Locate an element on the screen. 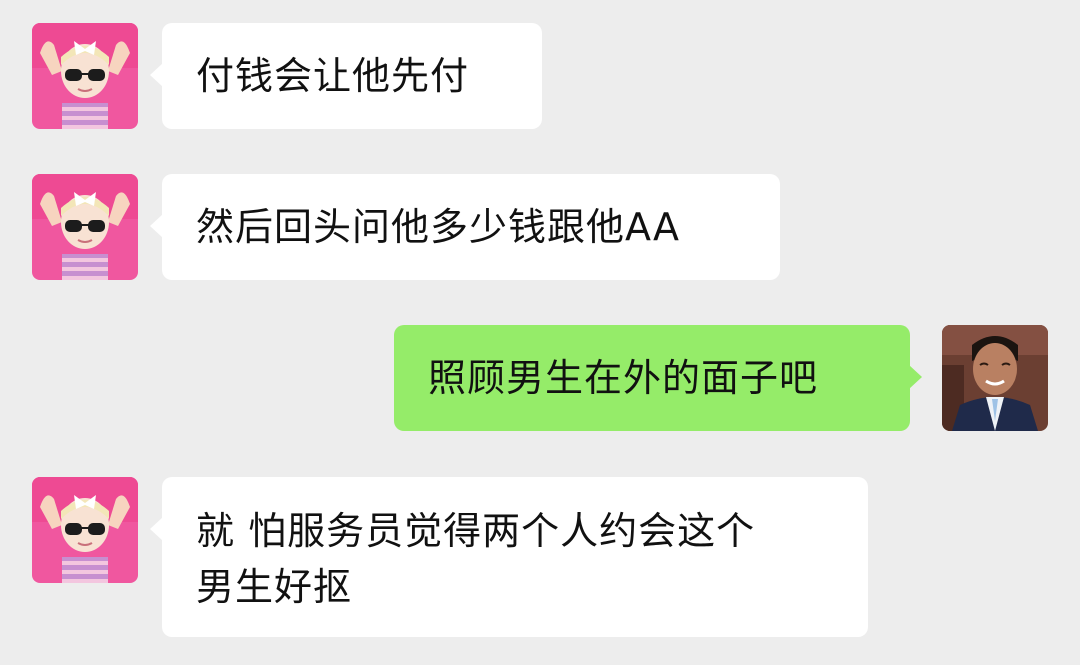  message-text: 就 怕服务员觉得两个人约会这个 男生好抠 is located at coordinates (476, 559).